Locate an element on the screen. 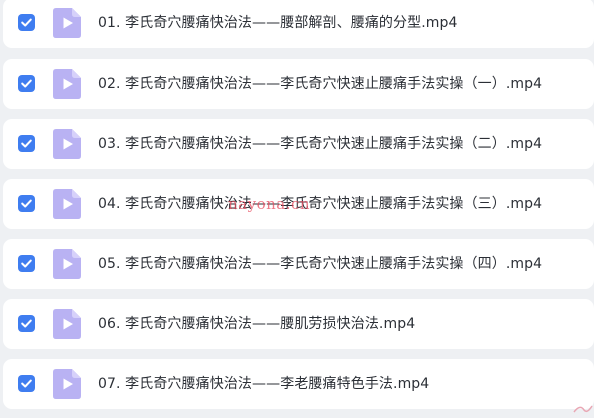 Image resolution: width=594 pixels, height=418 pixels. file-row: 03. 李氏奇穴腰痛快治法——李氏奇穴快速止腰痛手法实操（二）.mp4 is located at coordinates (298, 144).